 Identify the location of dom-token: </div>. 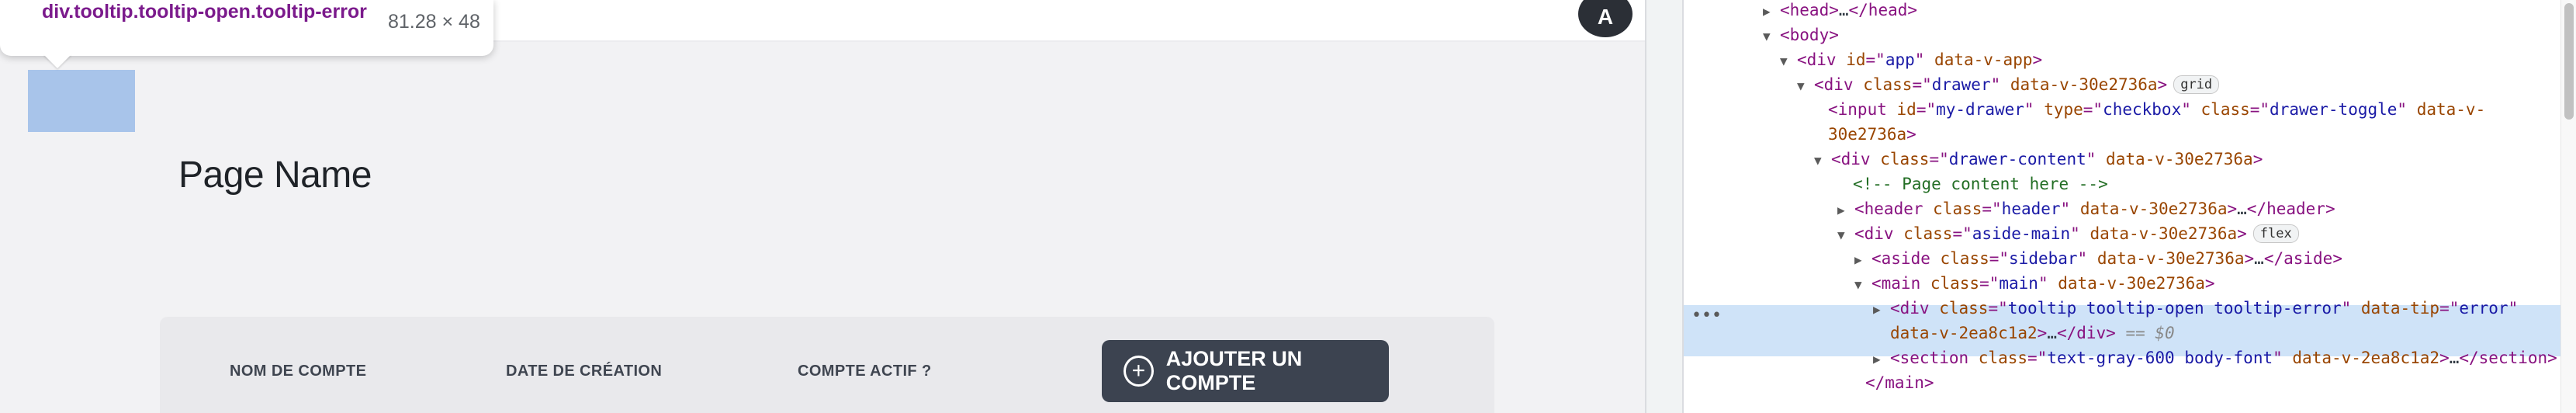
(2086, 333).